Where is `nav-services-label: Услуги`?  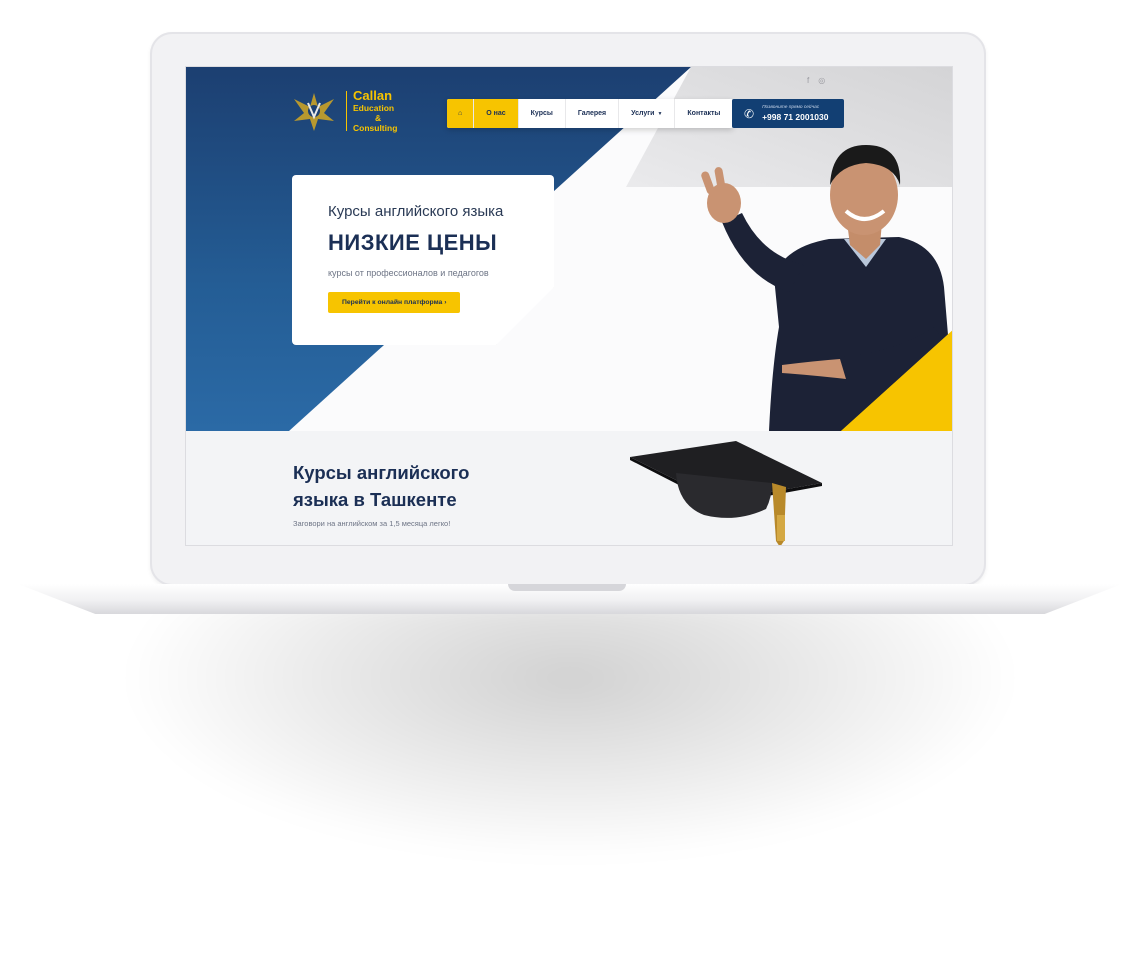 nav-services-label: Услуги is located at coordinates (643, 113).